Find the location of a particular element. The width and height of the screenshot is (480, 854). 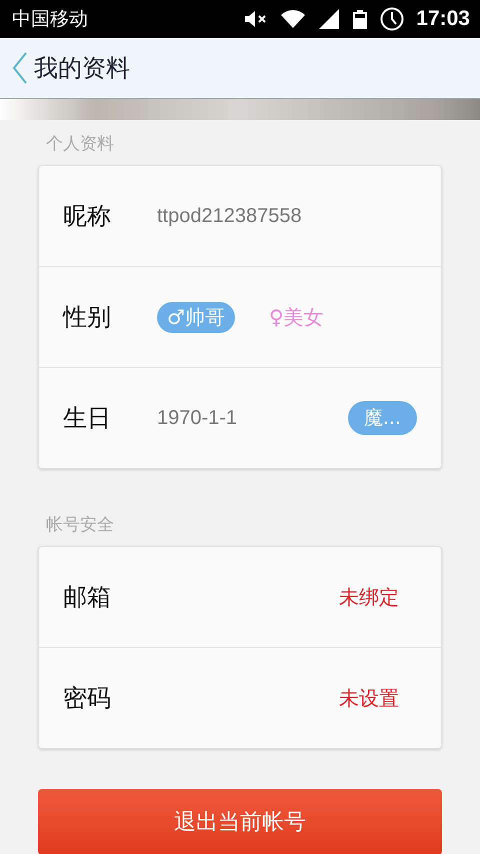

section-label: 个人资料 is located at coordinates (80, 144).